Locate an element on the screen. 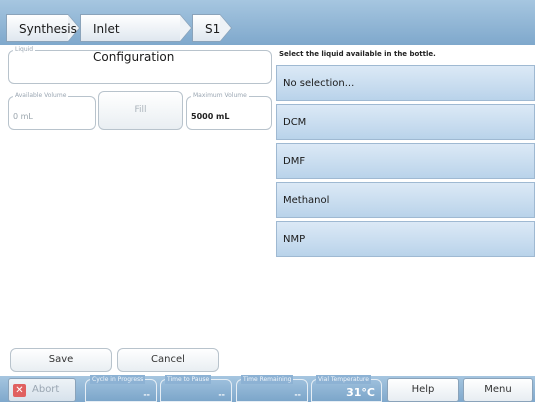 Image resolution: width=535 pixels, height=402 pixels. maximum-volume-field: Maximum Volume 5000 mL is located at coordinates (229, 110).